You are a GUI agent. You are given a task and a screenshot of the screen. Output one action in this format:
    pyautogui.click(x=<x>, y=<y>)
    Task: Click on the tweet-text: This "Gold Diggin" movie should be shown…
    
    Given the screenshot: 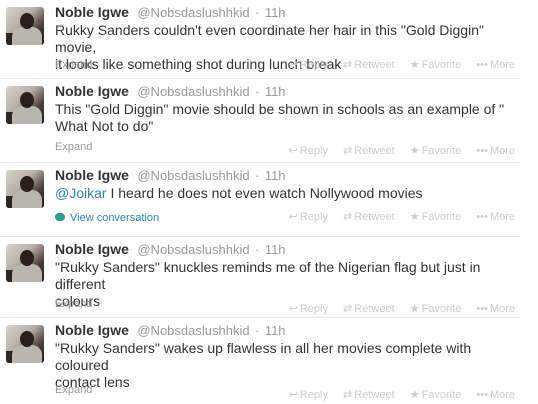 What is the action you would take?
    pyautogui.click(x=282, y=118)
    